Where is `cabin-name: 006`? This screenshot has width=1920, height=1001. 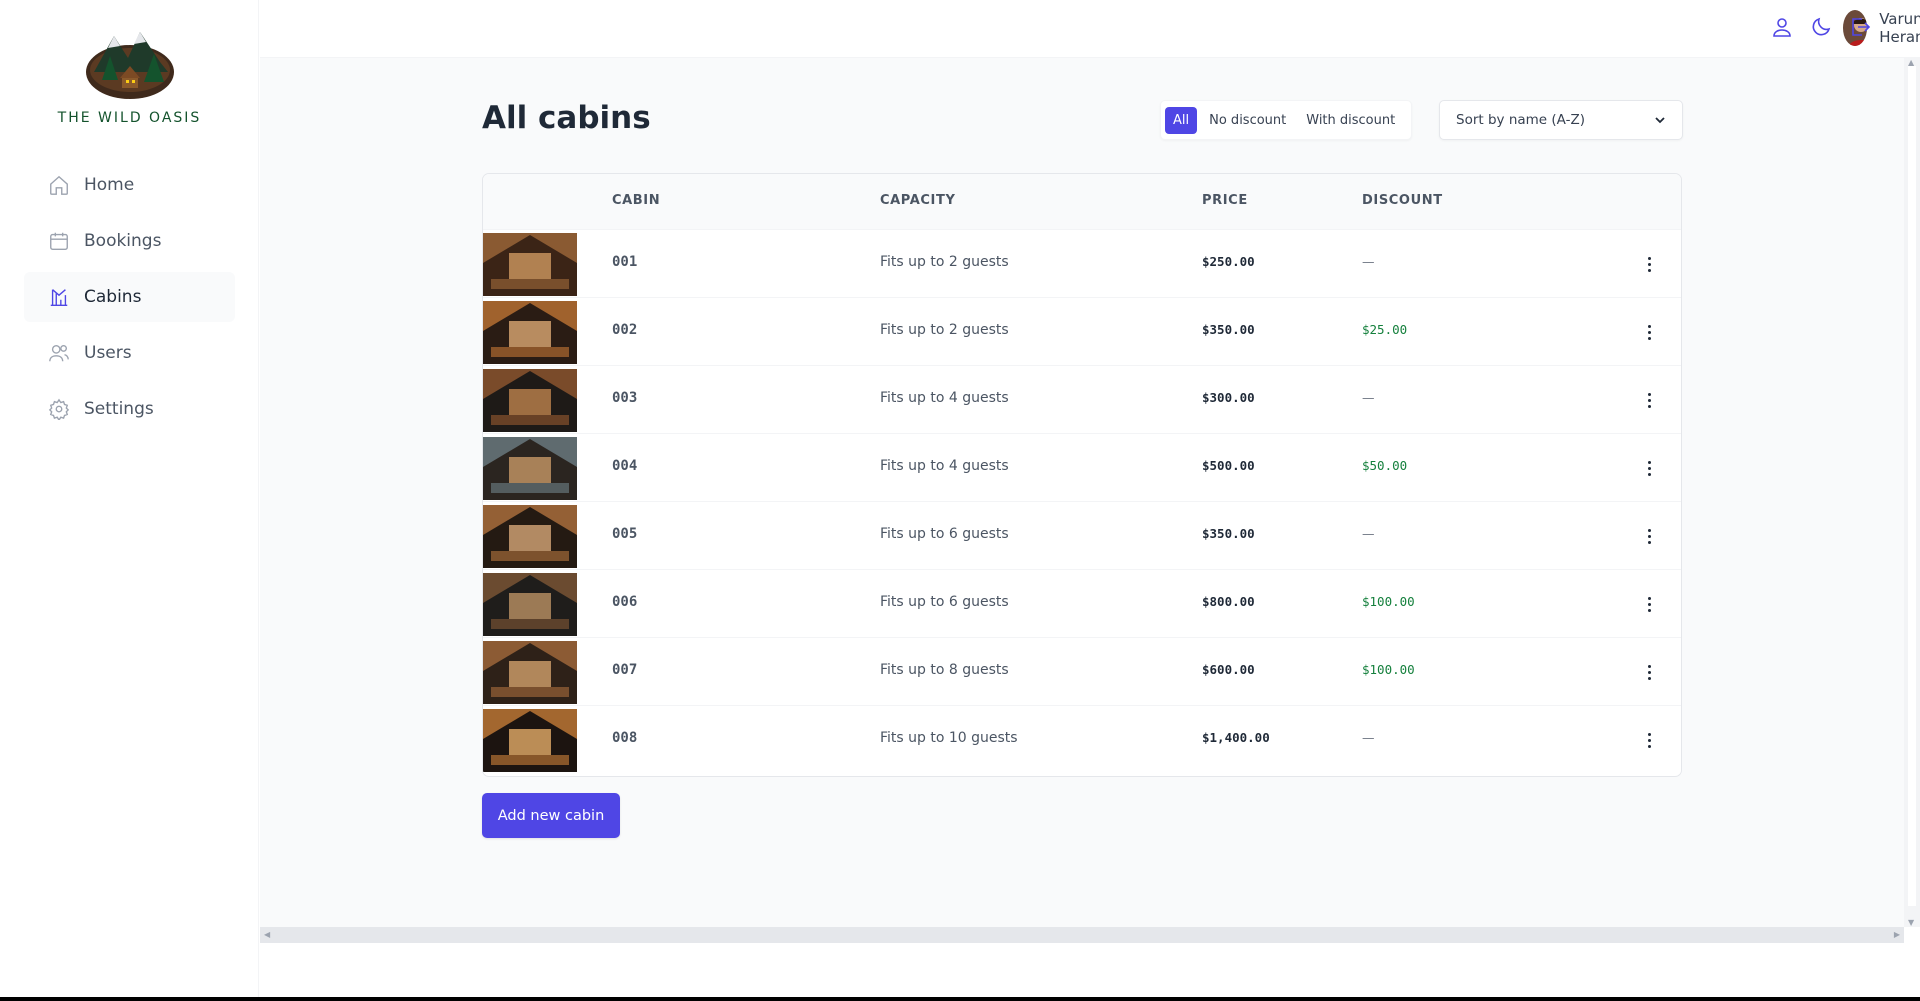 cabin-name: 006 is located at coordinates (625, 602).